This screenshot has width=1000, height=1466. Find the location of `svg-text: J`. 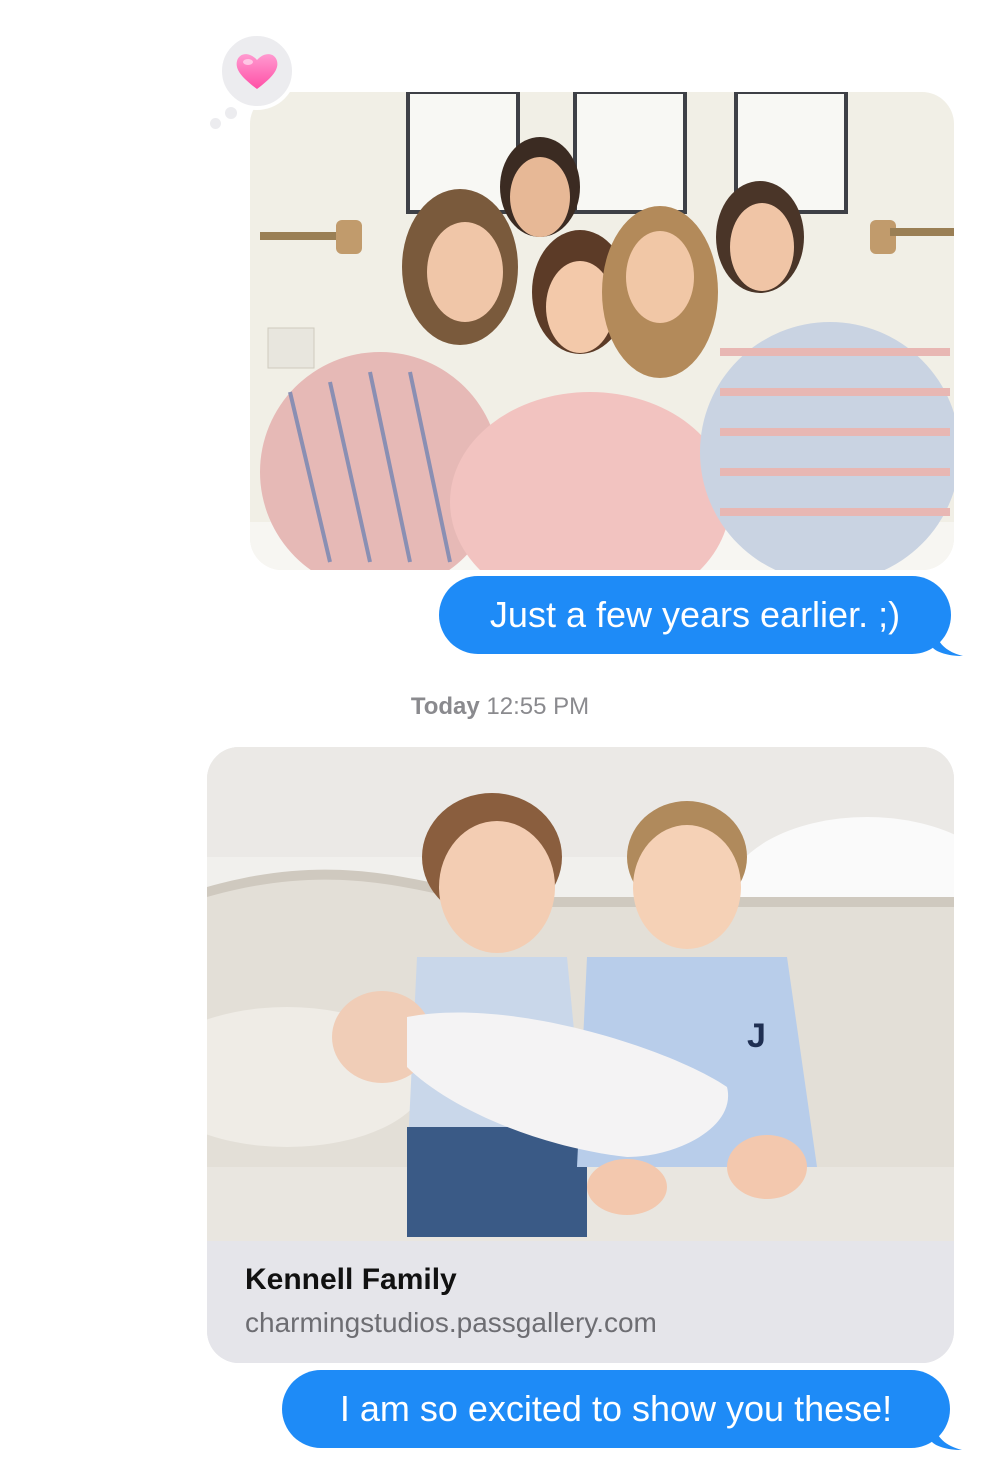

svg-text: J is located at coordinates (756, 1036).